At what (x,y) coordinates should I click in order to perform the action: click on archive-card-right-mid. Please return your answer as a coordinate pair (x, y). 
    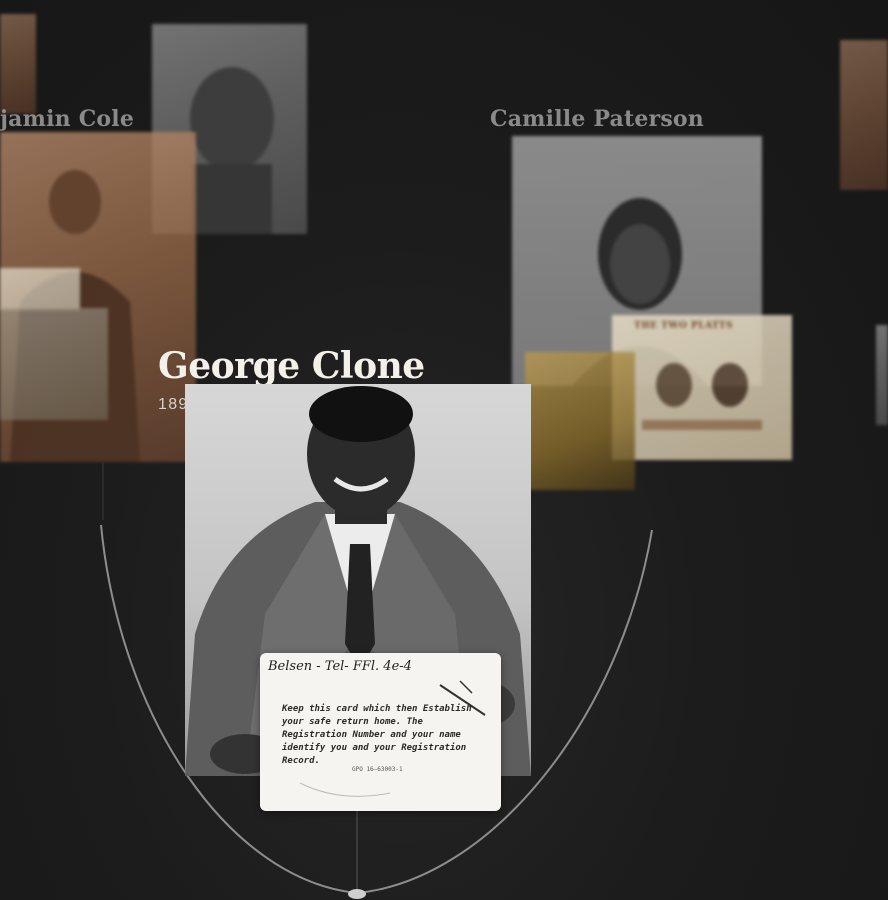
    Looking at the image, I should click on (882, 375).